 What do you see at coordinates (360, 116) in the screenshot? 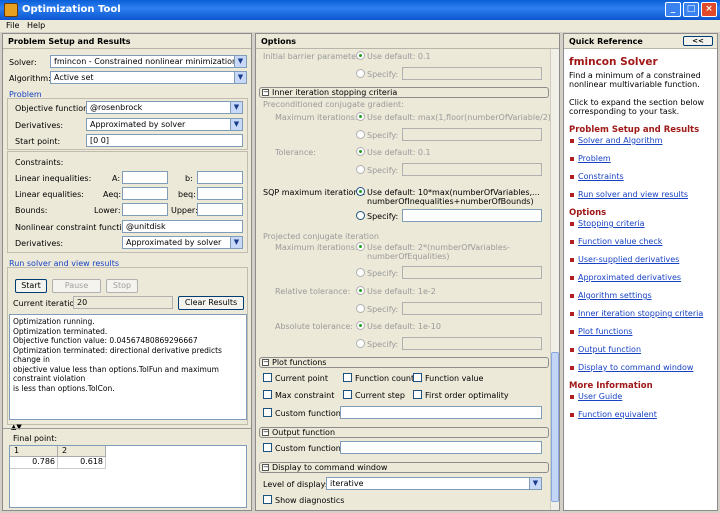
I see `max-iter-default-radio` at bounding box center [360, 116].